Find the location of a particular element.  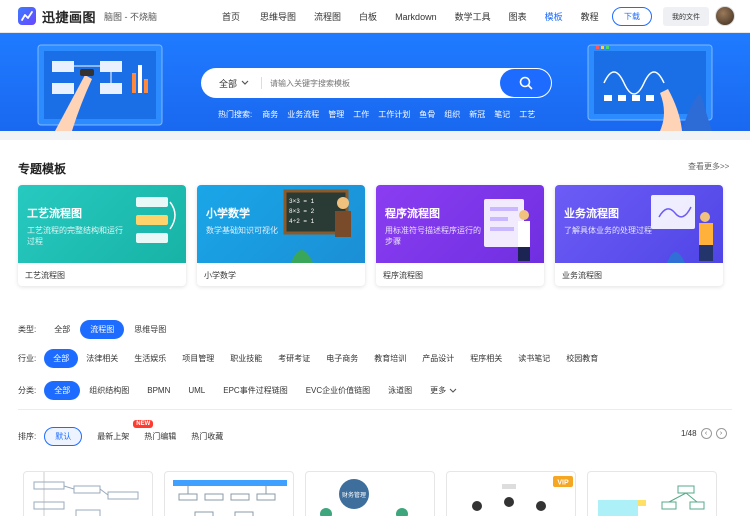

filter-chip-label: 流程图 is located at coordinates (102, 329).